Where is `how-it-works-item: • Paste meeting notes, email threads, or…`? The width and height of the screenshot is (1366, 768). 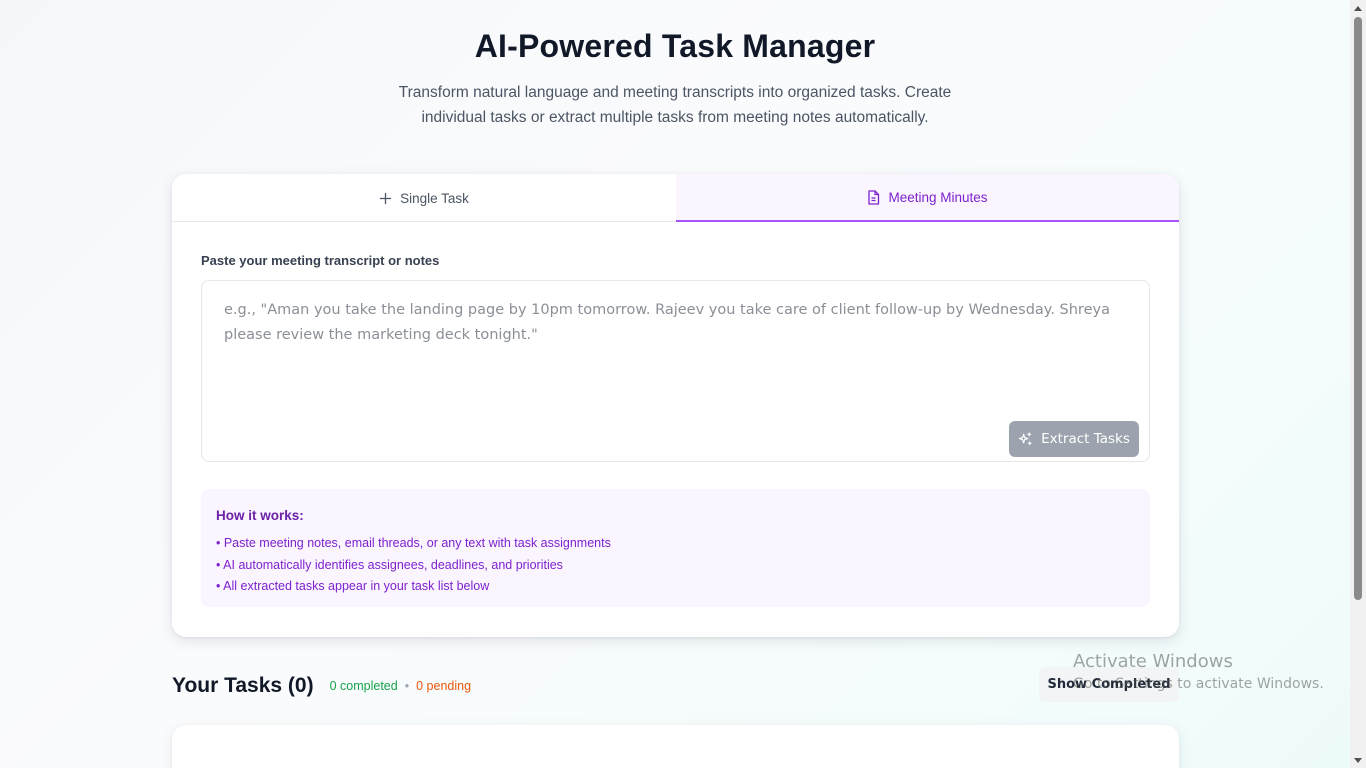 how-it-works-item: • Paste meeting notes, email threads, or… is located at coordinates (413, 543).